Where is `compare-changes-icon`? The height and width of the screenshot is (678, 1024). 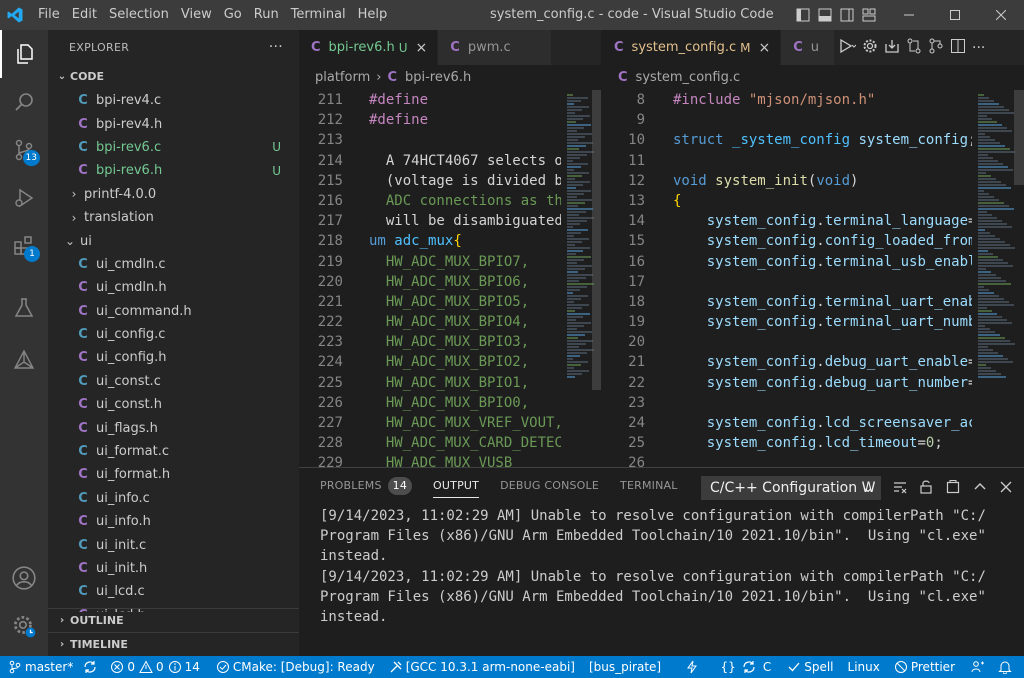
compare-changes-icon is located at coordinates (914, 48).